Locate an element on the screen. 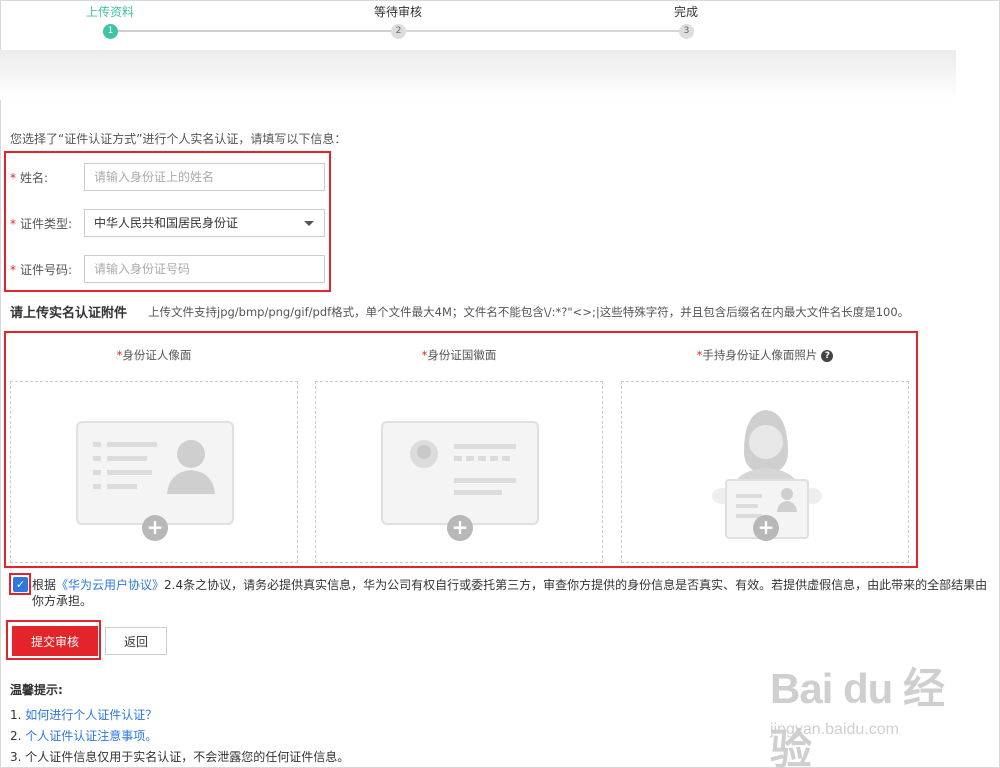  chevron-down-icon is located at coordinates (309, 223).